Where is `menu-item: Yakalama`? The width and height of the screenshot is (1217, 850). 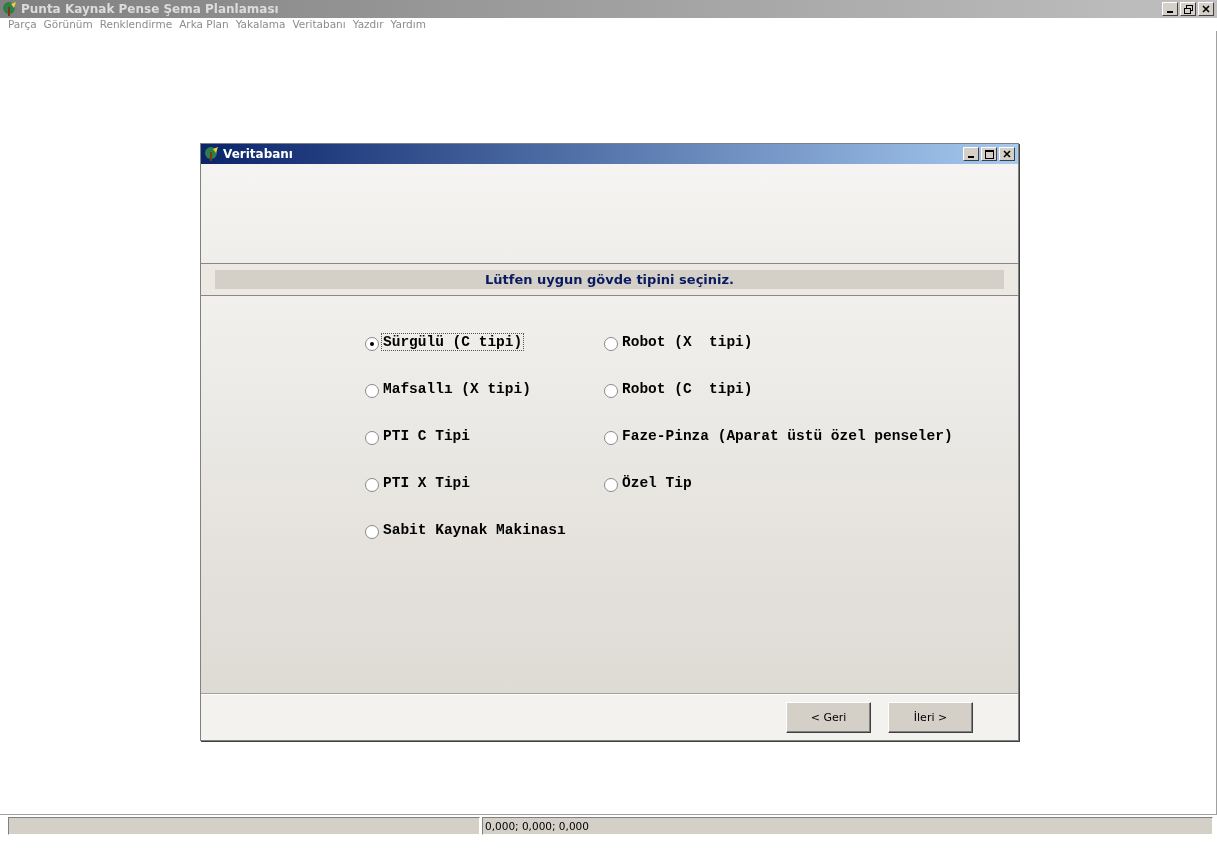 menu-item: Yakalama is located at coordinates (260, 24).